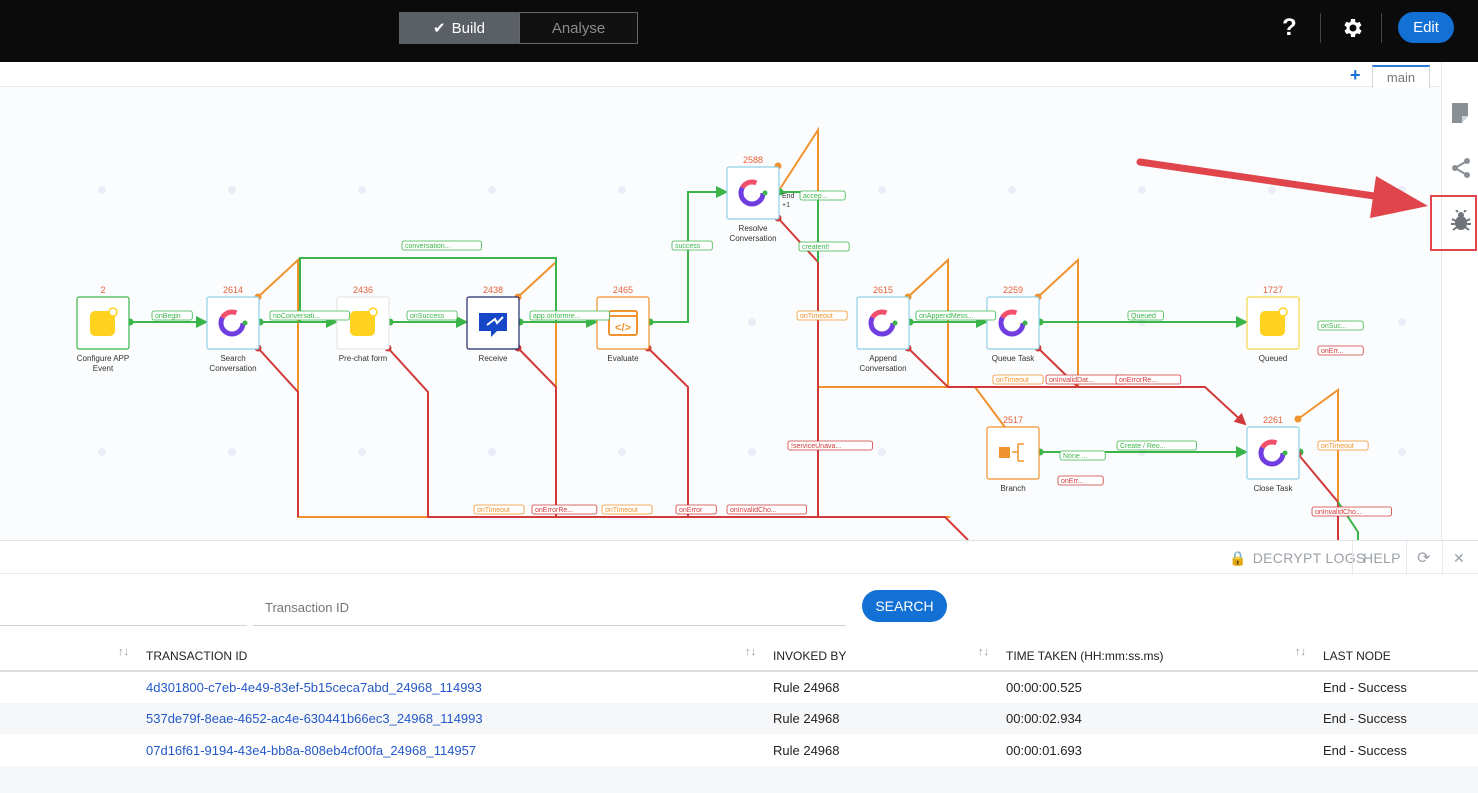 Image resolution: width=1478 pixels, height=793 pixels. Describe the element at coordinates (123, 608) in the screenshot. I see `filter-input` at that location.